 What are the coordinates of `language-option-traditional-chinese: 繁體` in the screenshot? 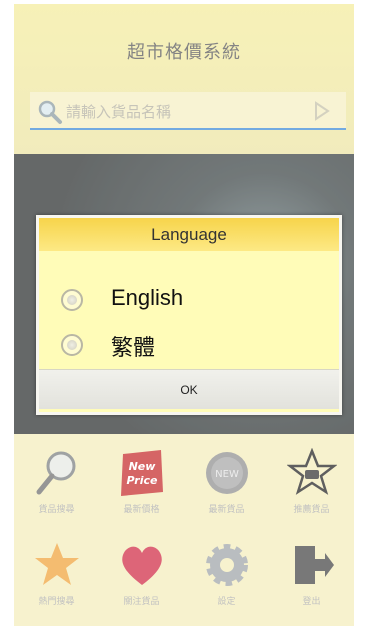 It's located at (189, 345).